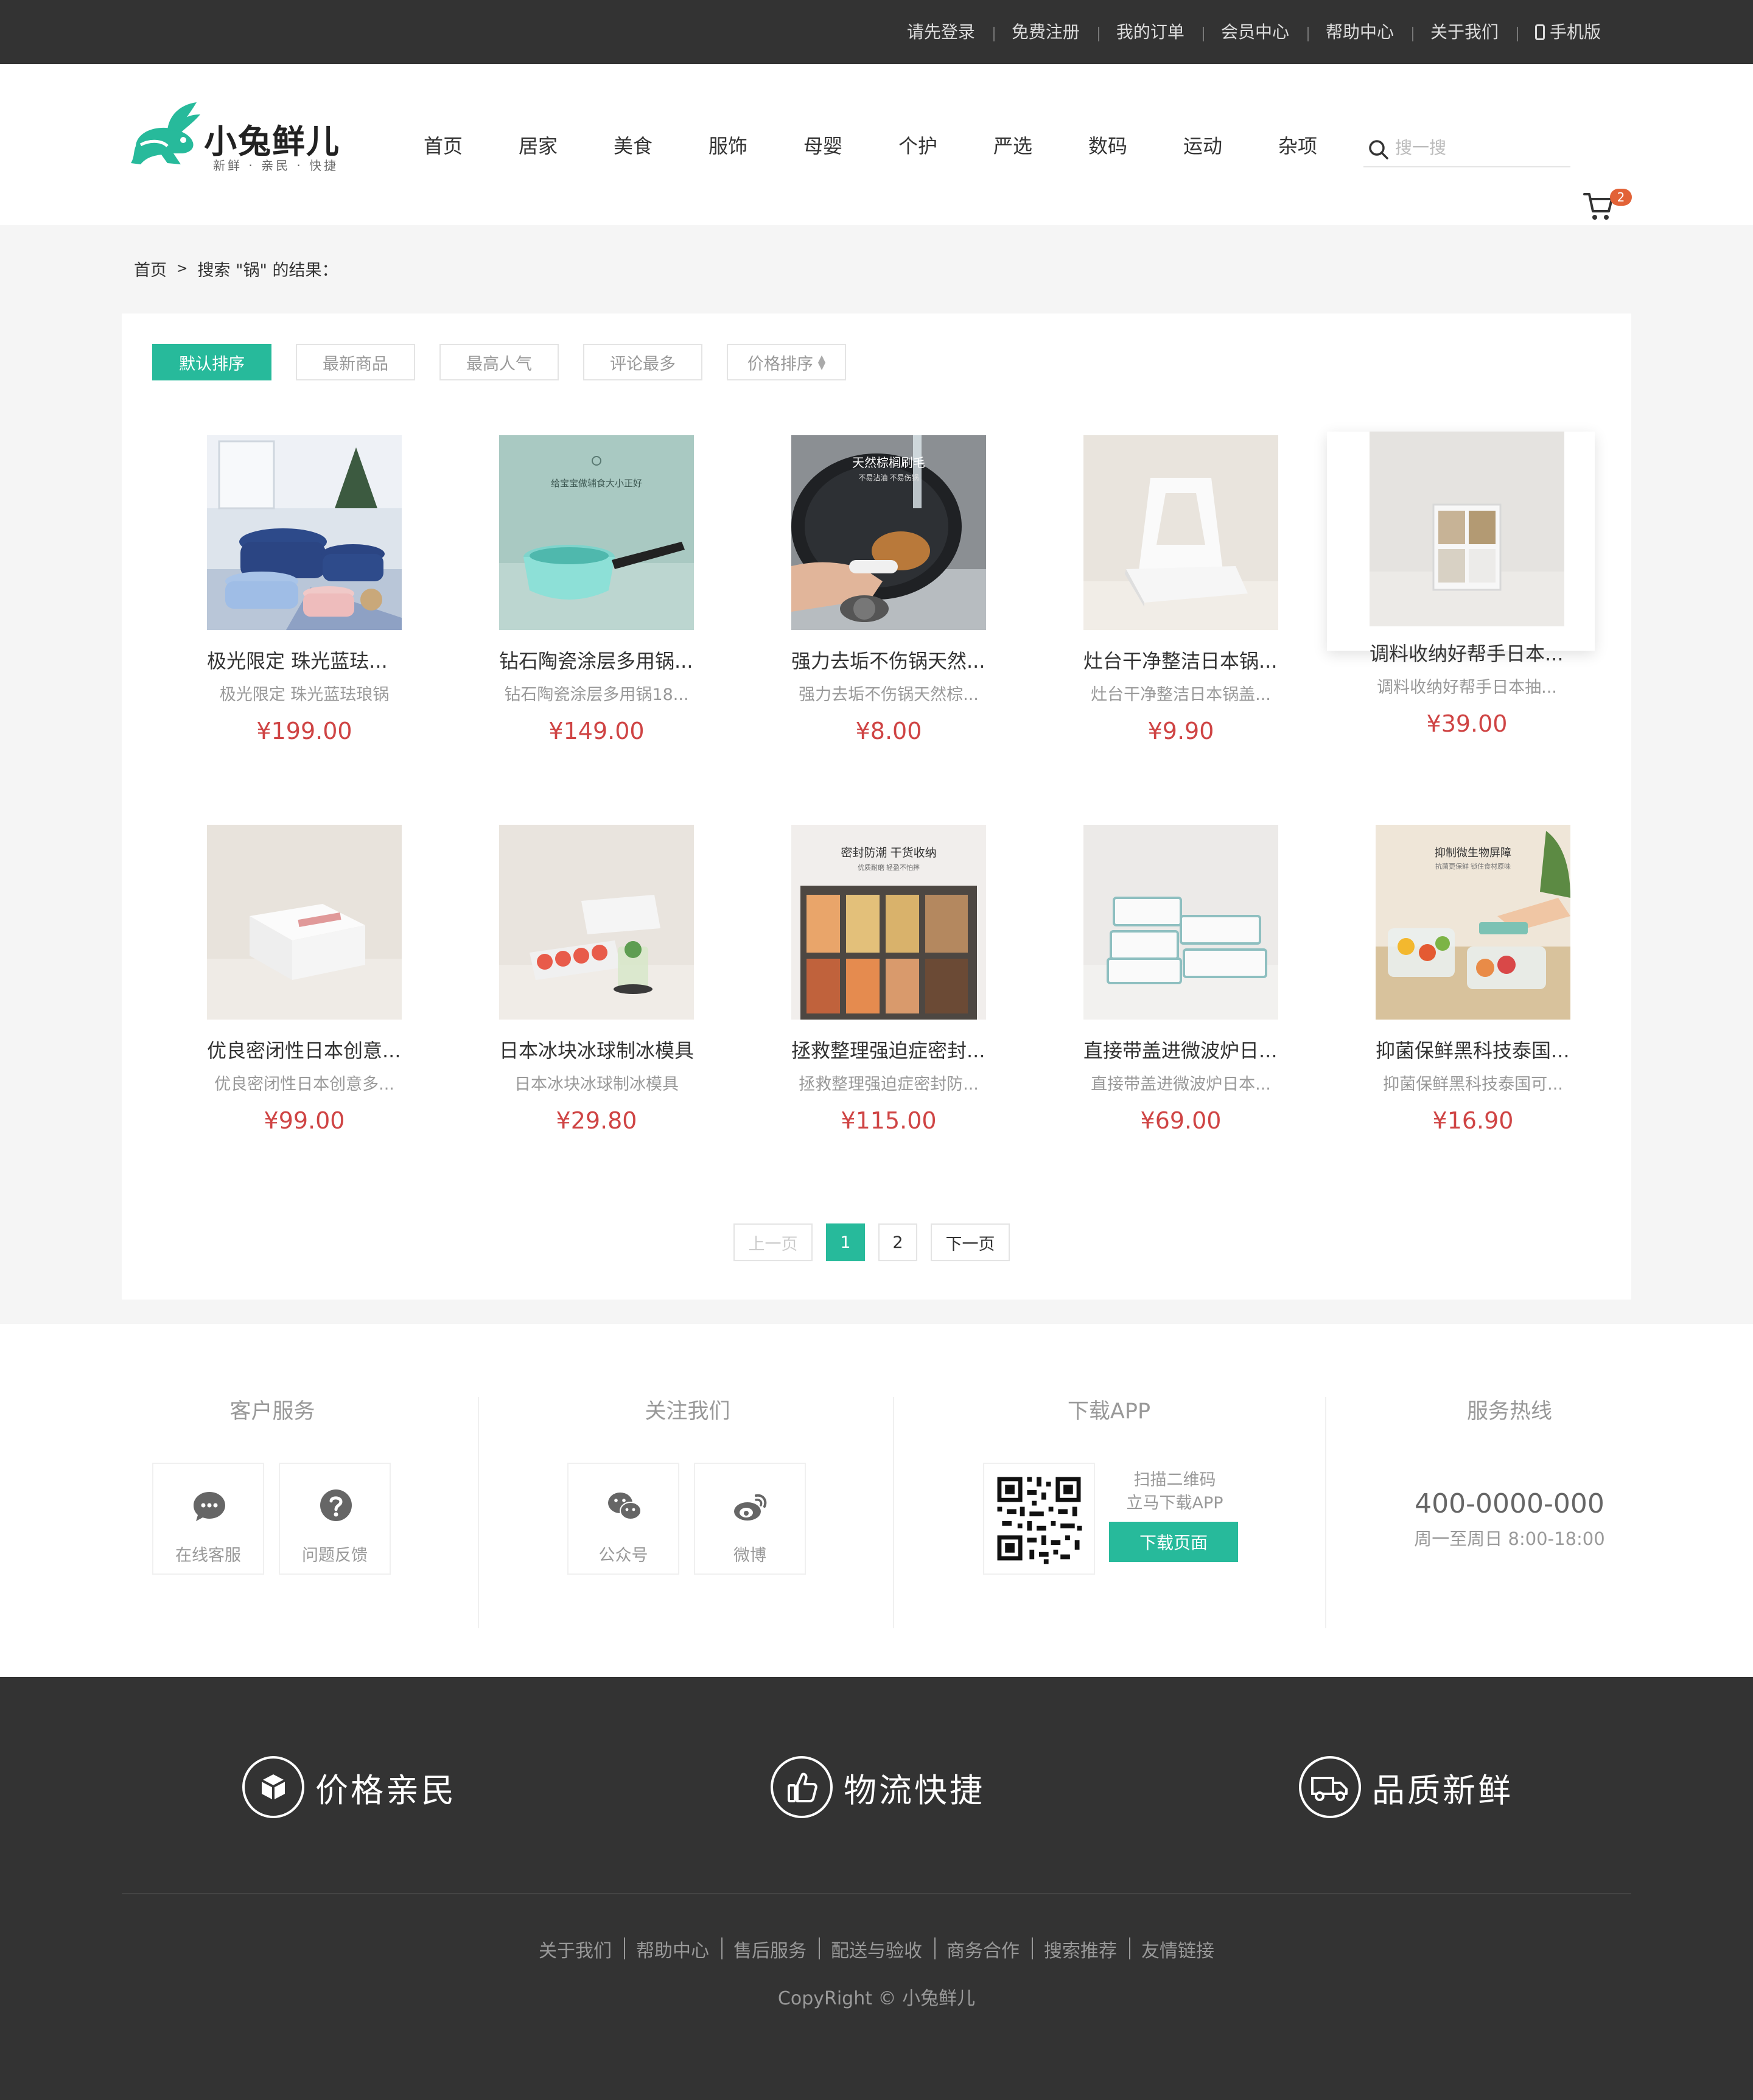 The width and height of the screenshot is (1753, 2100). What do you see at coordinates (888, 731) in the screenshot?
I see `goods-price: ¥8.00` at bounding box center [888, 731].